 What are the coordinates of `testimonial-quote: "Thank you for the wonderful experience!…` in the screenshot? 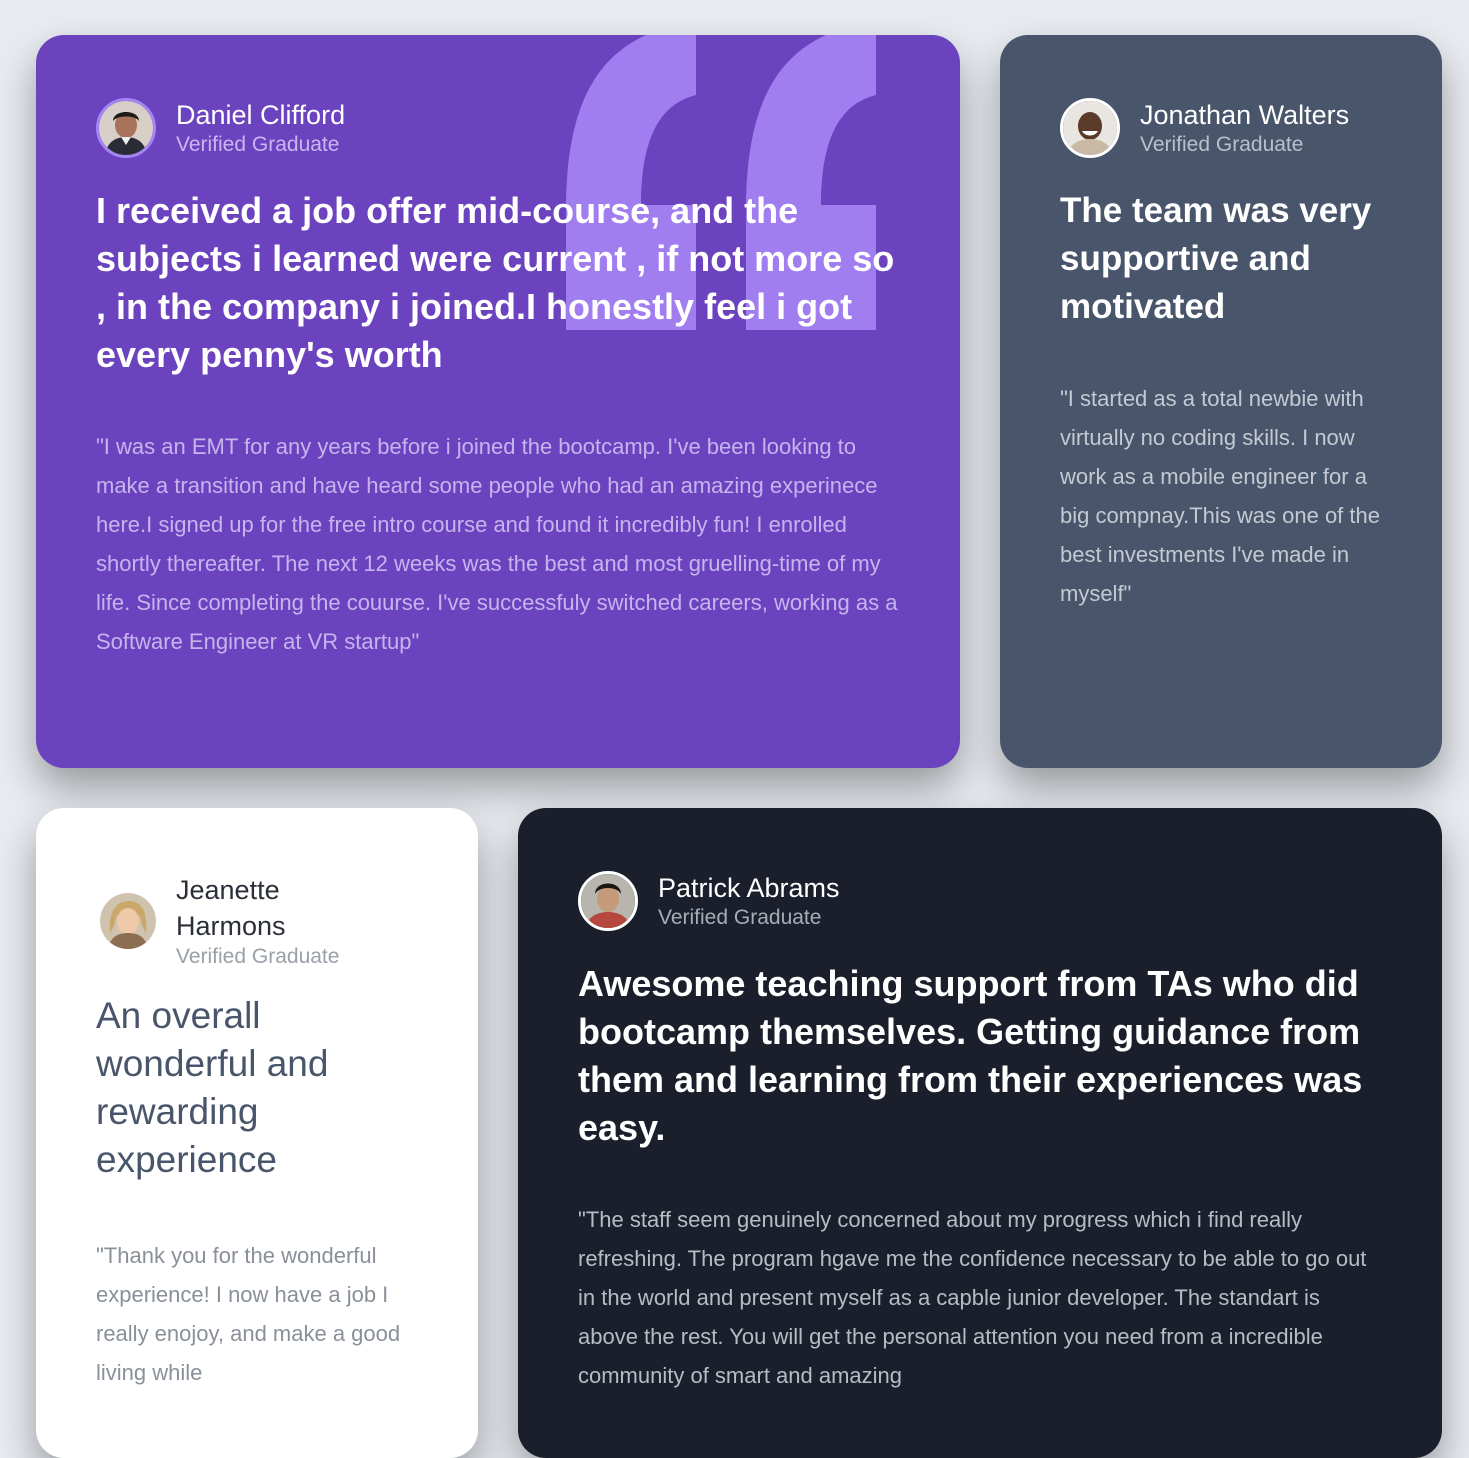 It's located at (248, 1314).